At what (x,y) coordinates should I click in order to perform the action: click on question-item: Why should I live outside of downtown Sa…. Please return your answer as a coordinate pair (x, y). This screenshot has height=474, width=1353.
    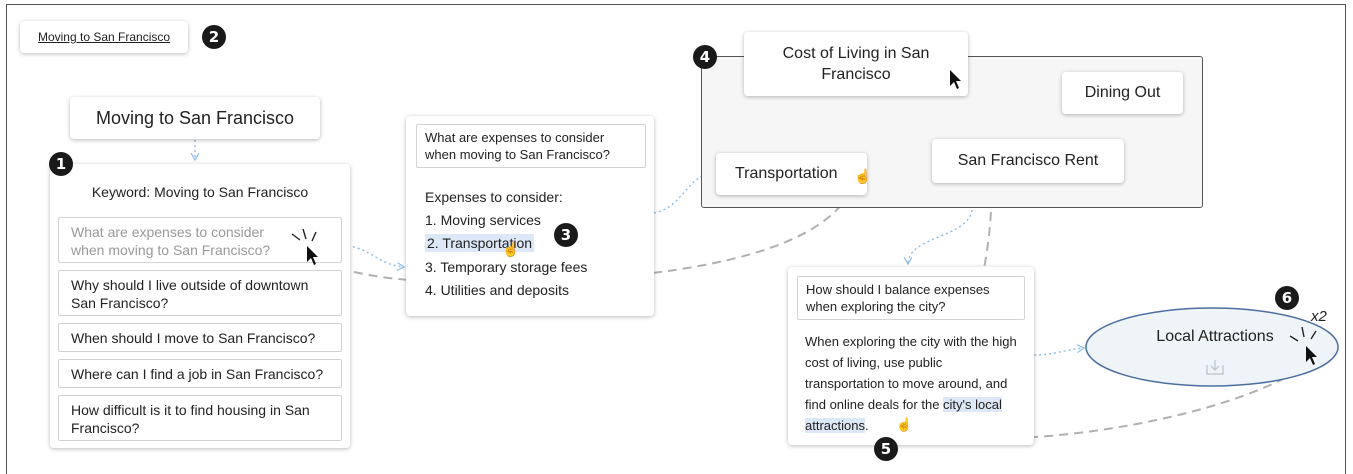
    Looking at the image, I should click on (200, 293).